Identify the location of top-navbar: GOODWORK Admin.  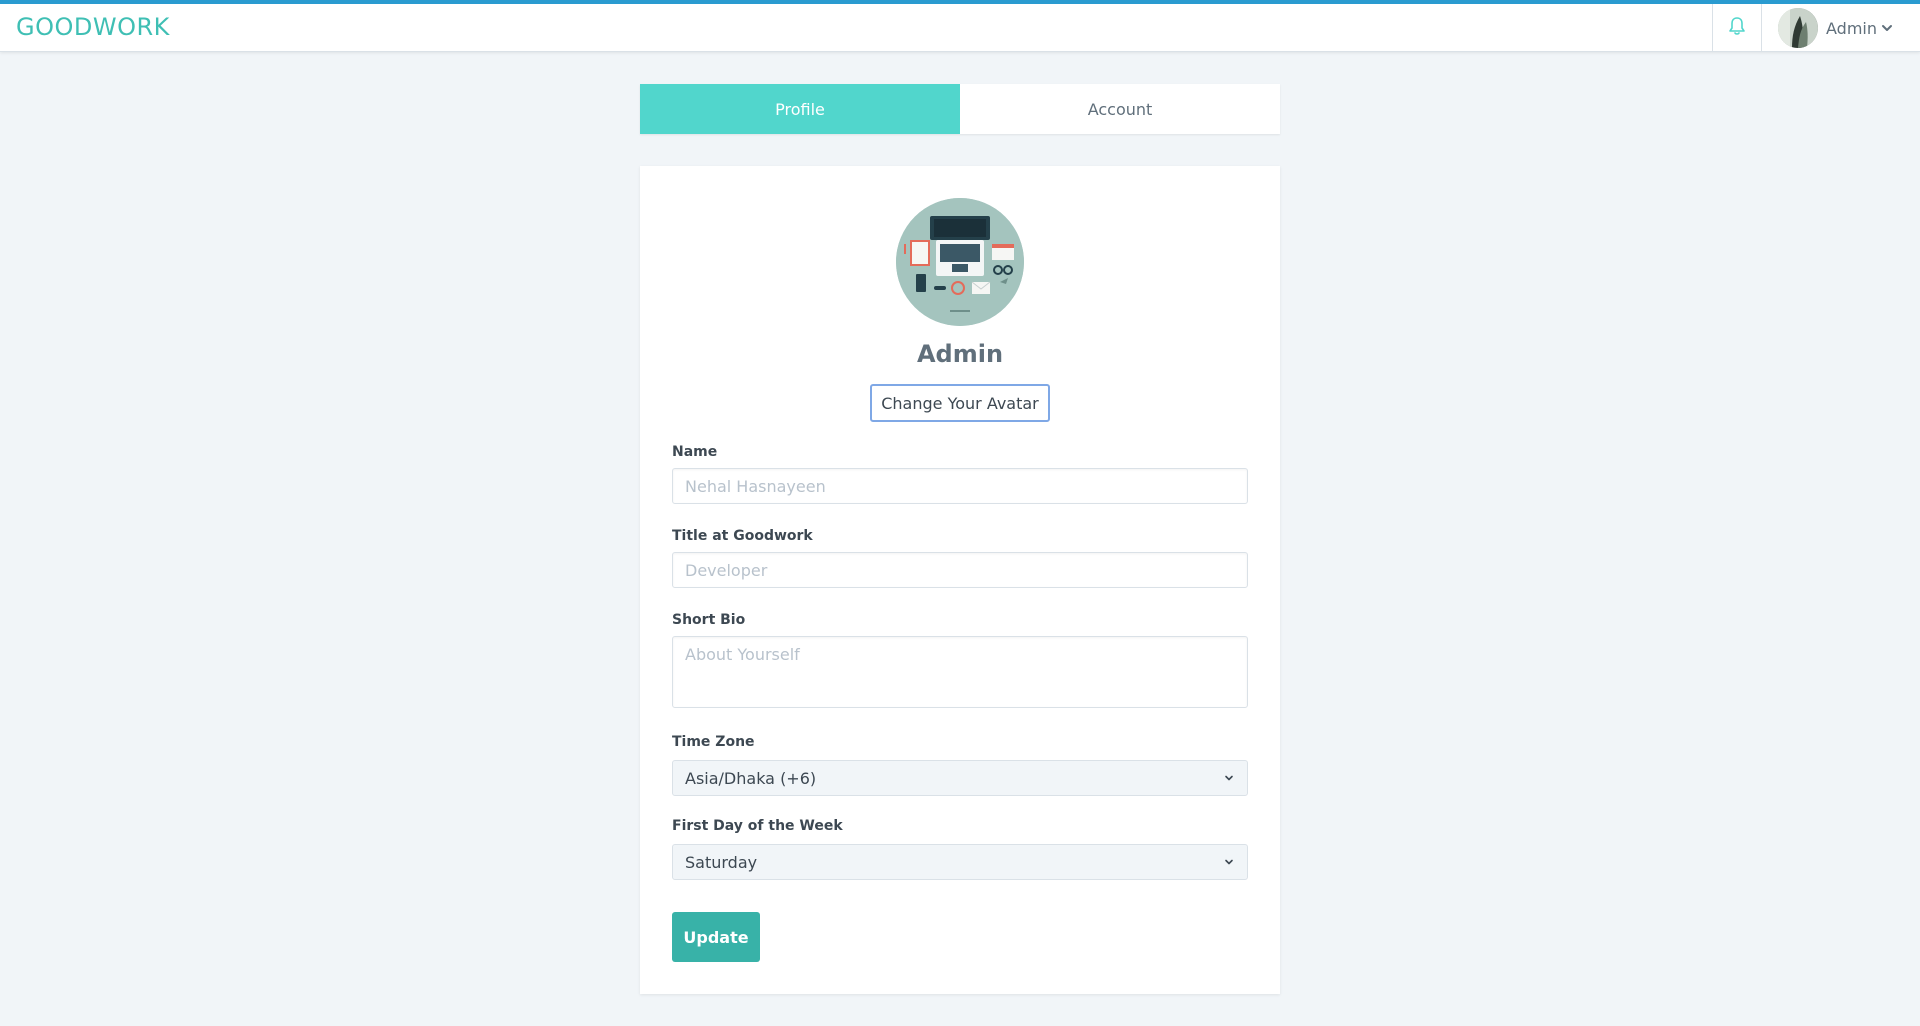
(960, 26).